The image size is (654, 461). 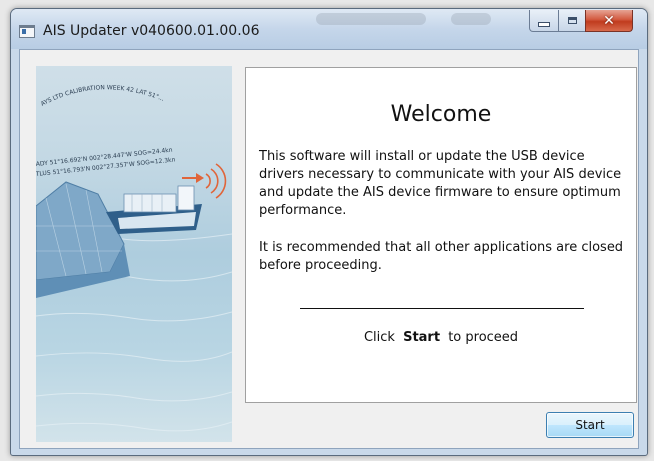 I want to click on maximize-icon, so click(x=572, y=20).